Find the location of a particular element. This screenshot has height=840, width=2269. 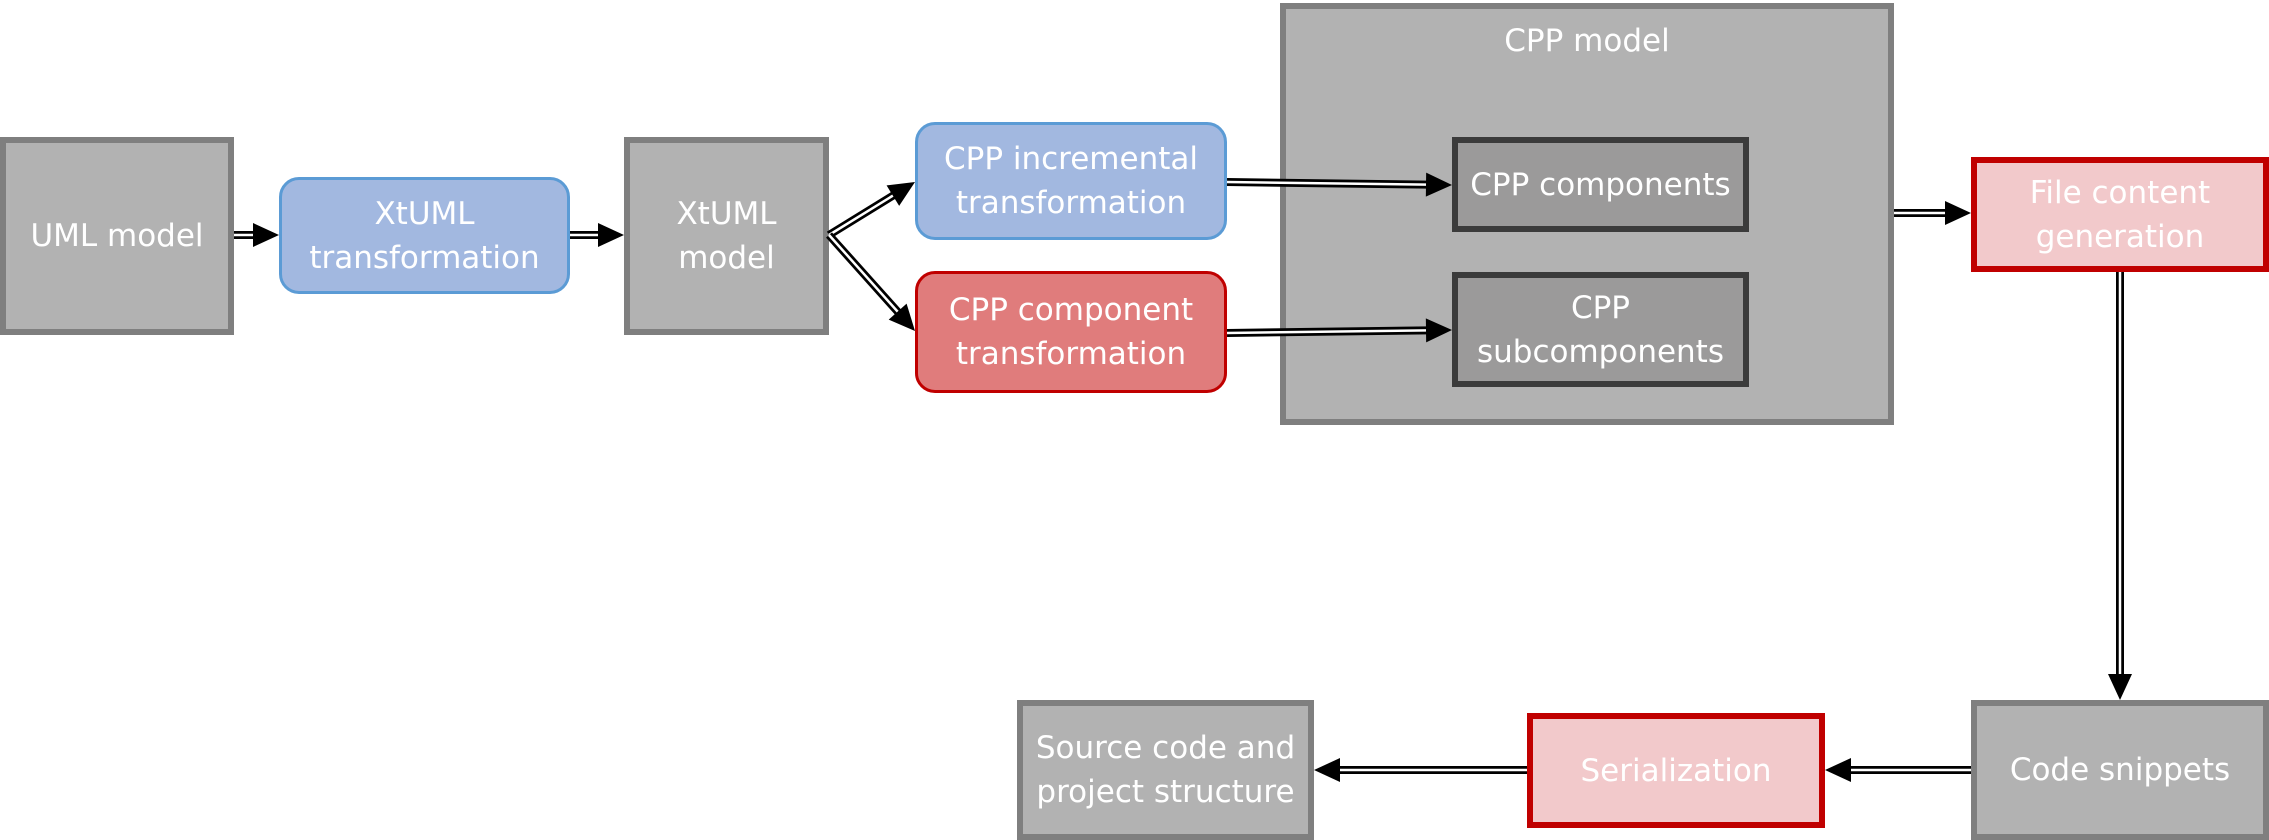

node-cpp-component-transformation: CPP component transformation is located at coordinates (1071, 332).